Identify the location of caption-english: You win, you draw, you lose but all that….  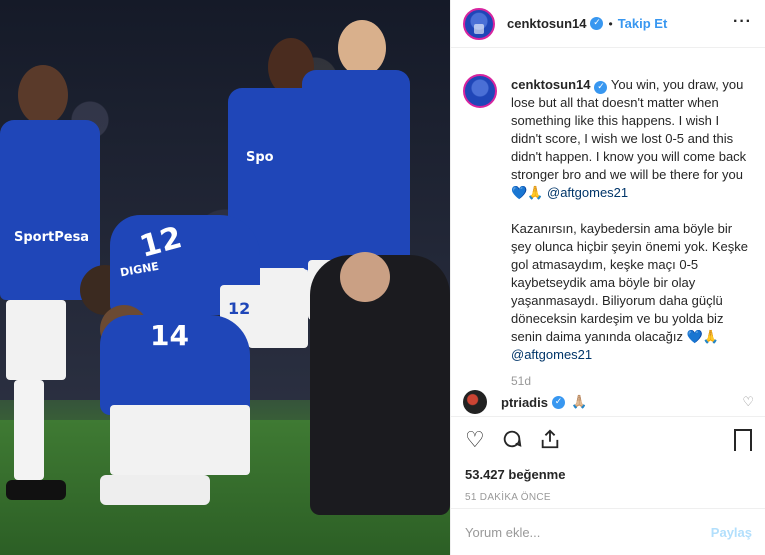
(629, 138).